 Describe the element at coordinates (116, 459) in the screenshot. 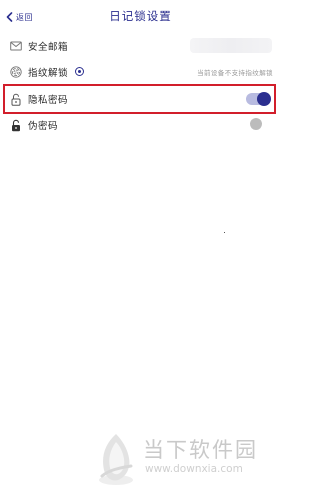

I see `watermark-logo-icon` at that location.